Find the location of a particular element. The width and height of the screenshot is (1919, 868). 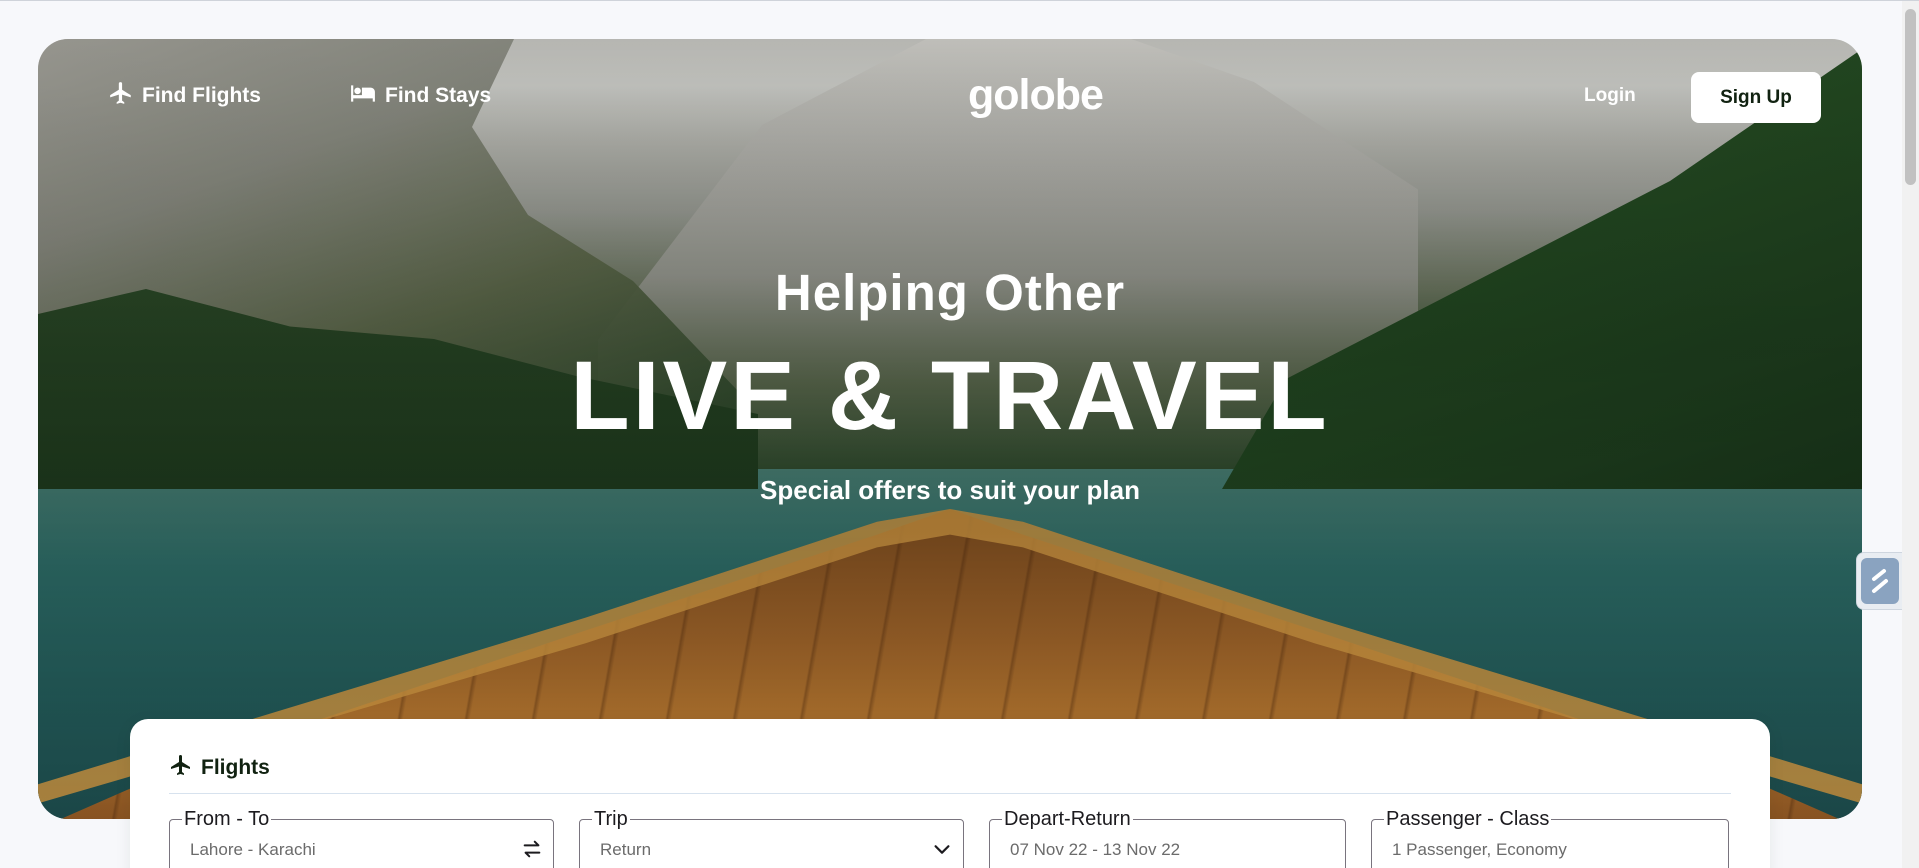

nav-find-flights-label: Find Flights is located at coordinates (201, 95).